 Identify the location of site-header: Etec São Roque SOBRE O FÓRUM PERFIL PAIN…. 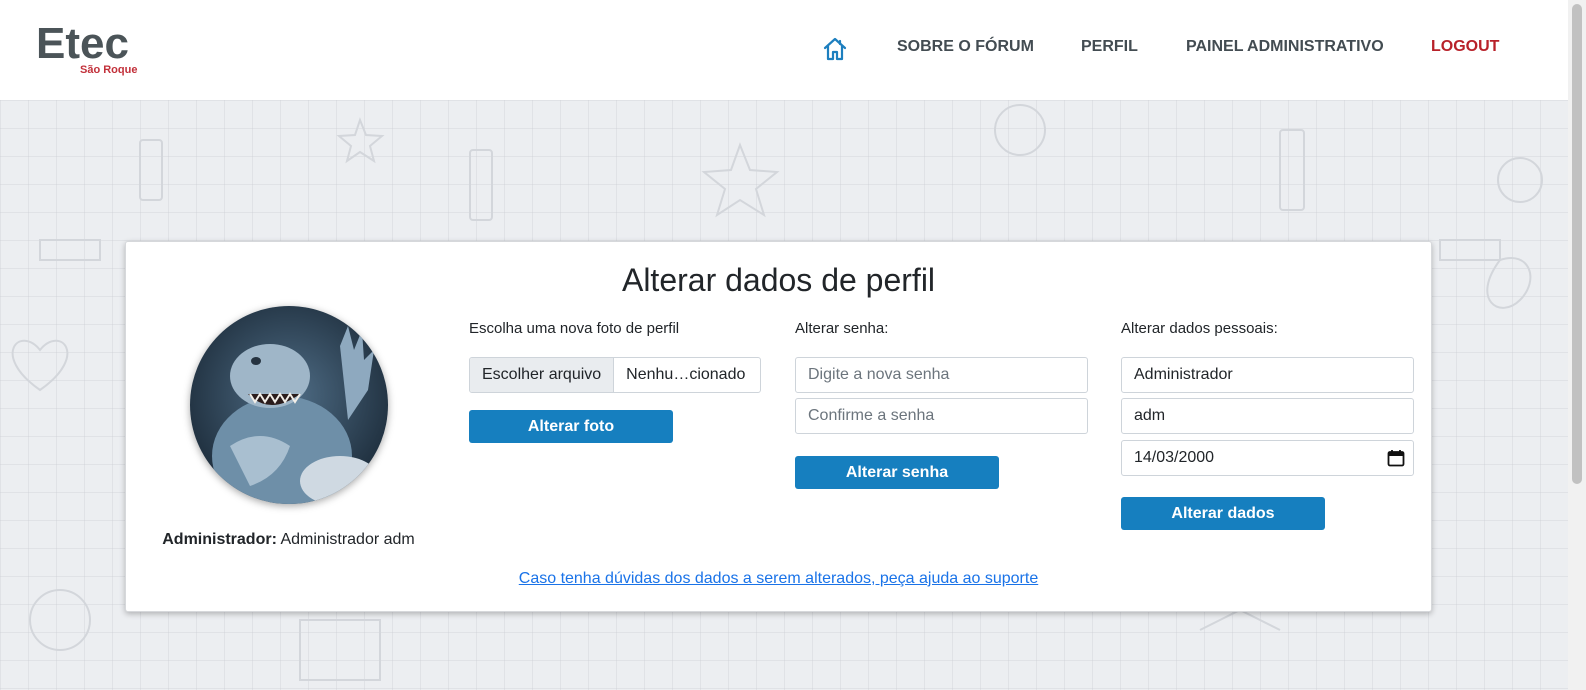
(784, 50).